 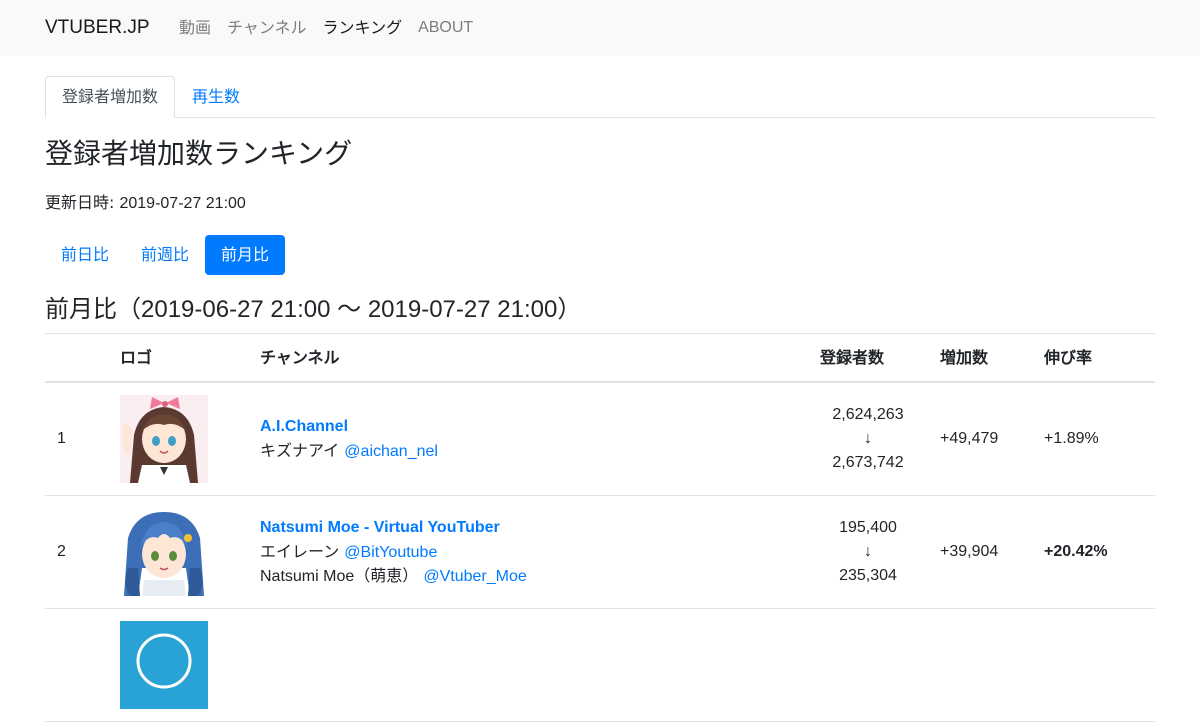 What do you see at coordinates (868, 527) in the screenshot?
I see `subs-before: 195,400` at bounding box center [868, 527].